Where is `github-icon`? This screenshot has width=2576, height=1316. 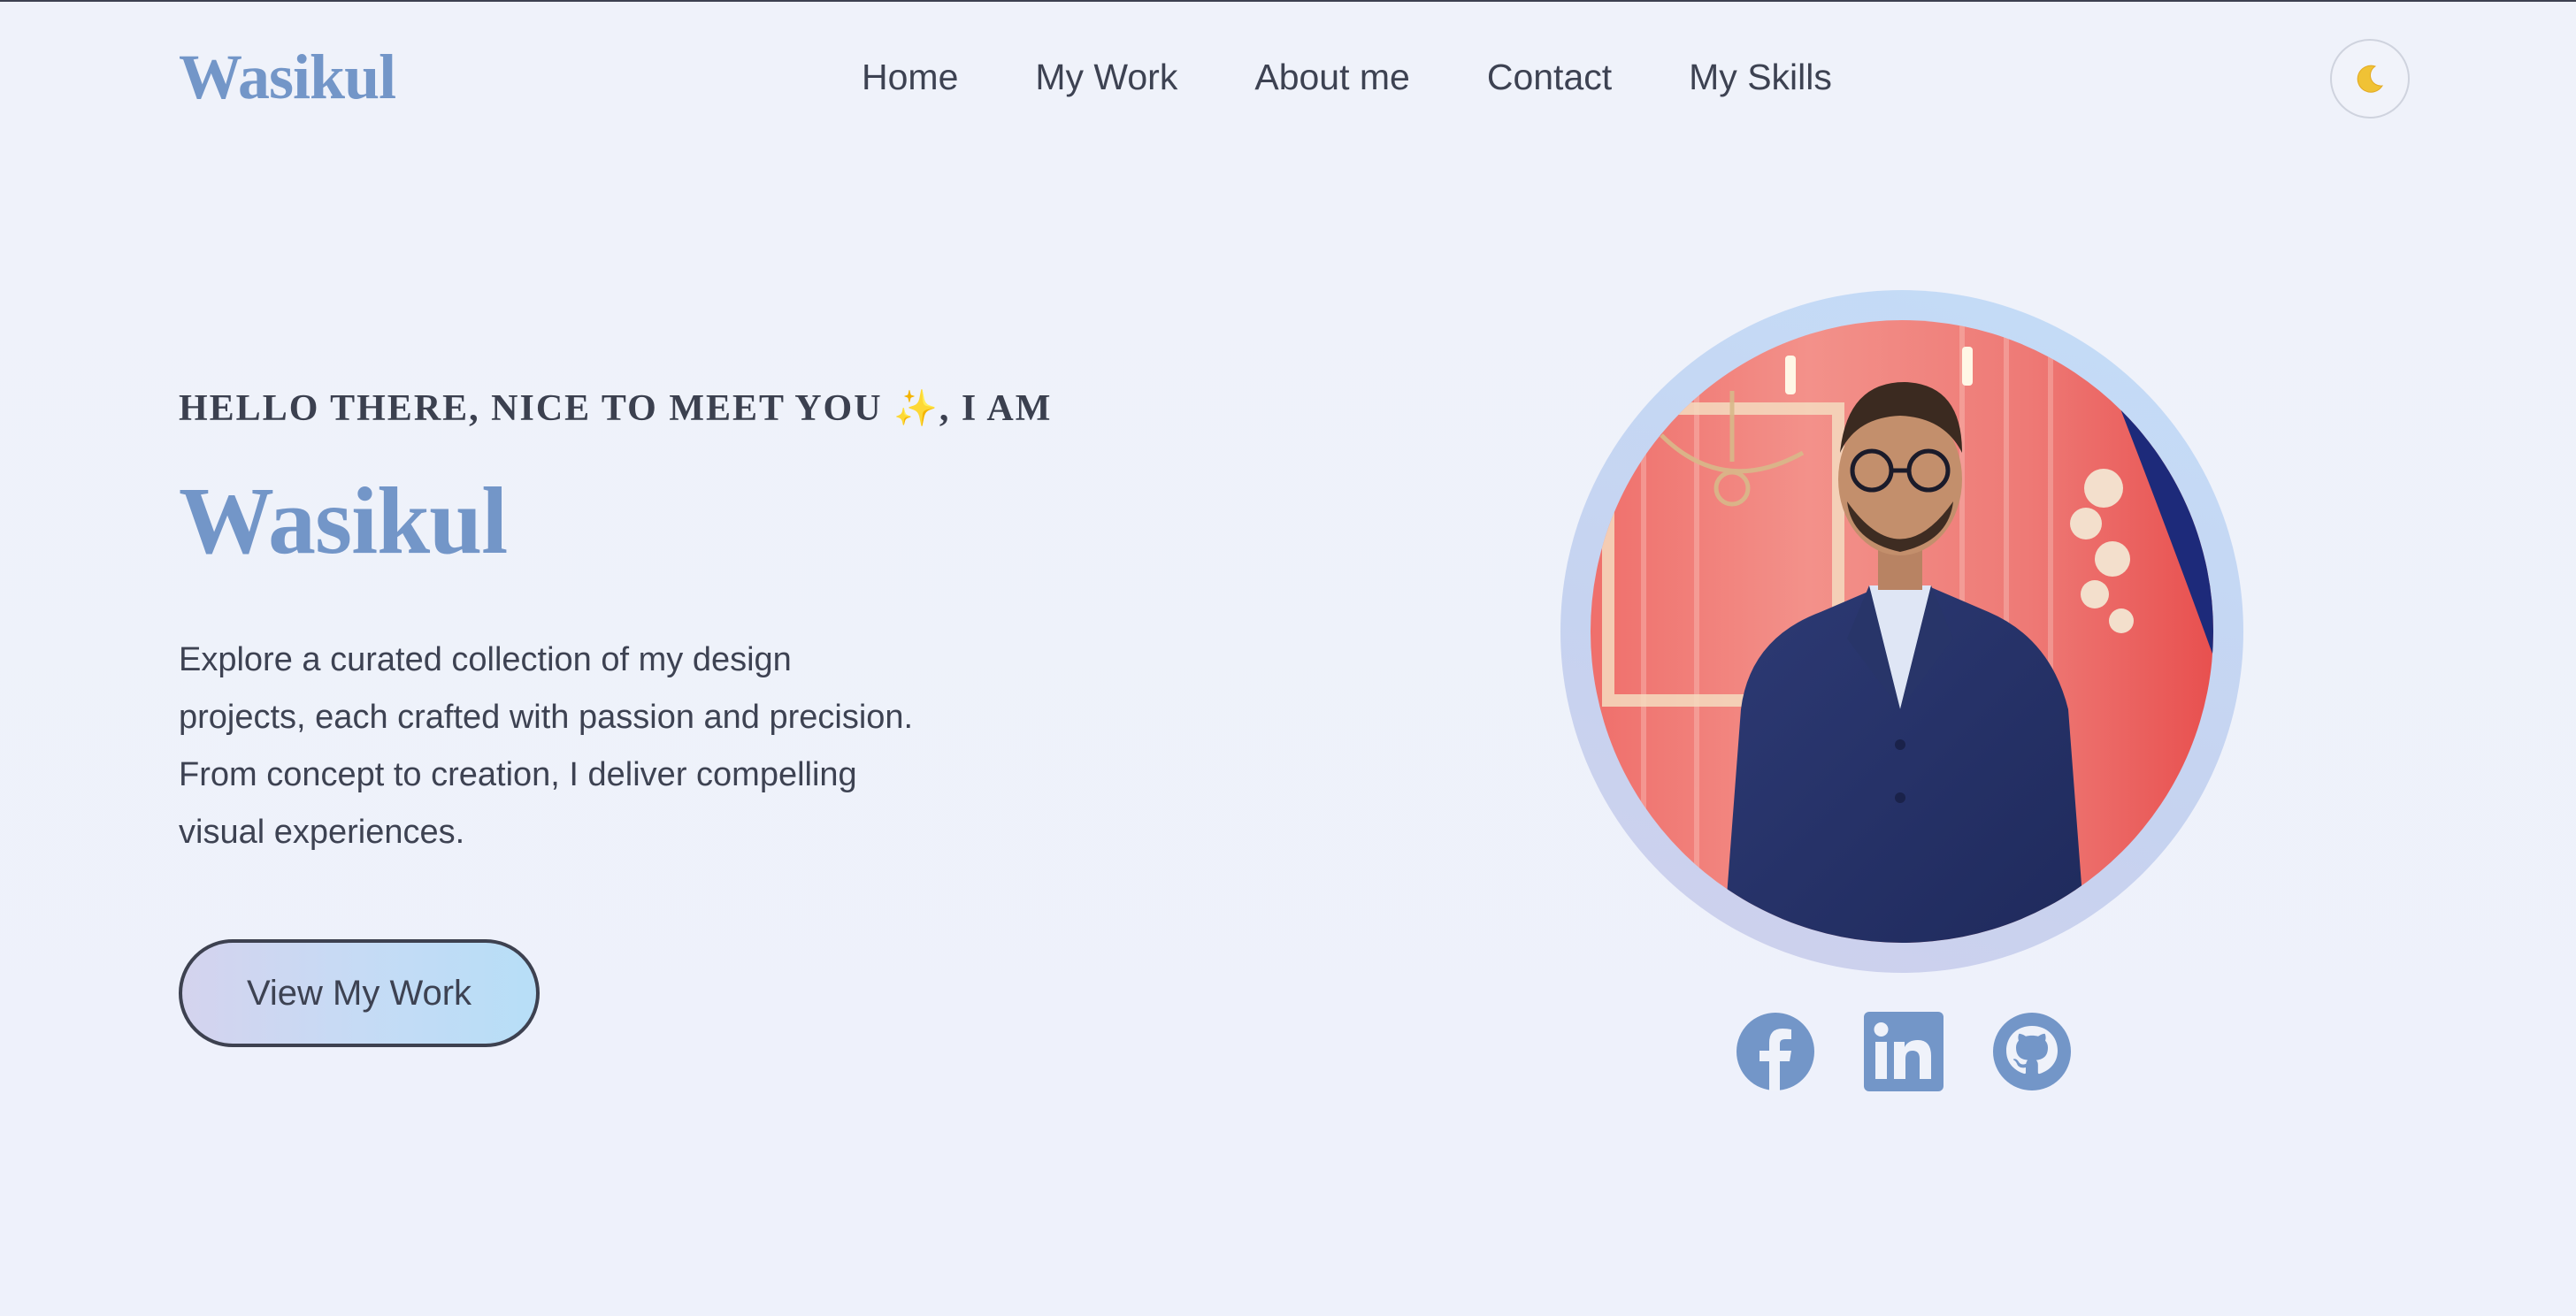
github-icon is located at coordinates (2032, 1051).